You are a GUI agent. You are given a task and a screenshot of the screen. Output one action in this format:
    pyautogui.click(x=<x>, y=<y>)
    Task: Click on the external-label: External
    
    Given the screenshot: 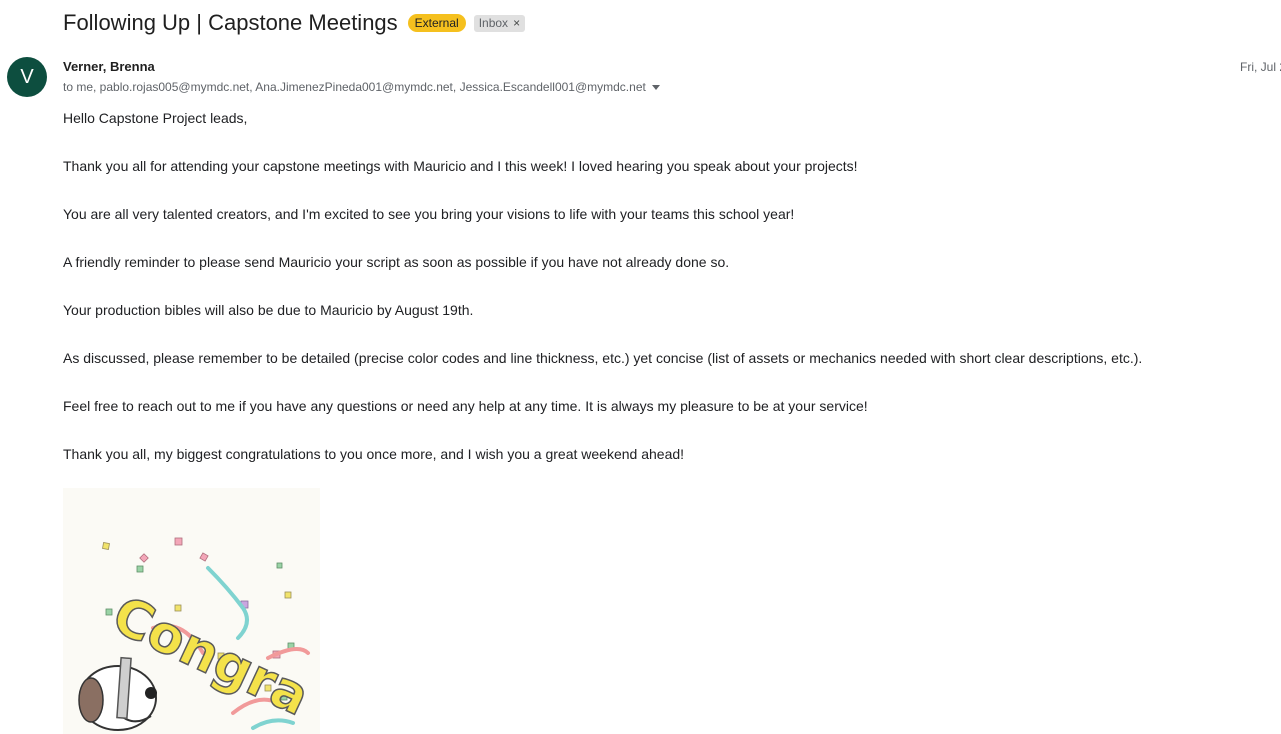 What is the action you would take?
    pyautogui.click(x=436, y=23)
    